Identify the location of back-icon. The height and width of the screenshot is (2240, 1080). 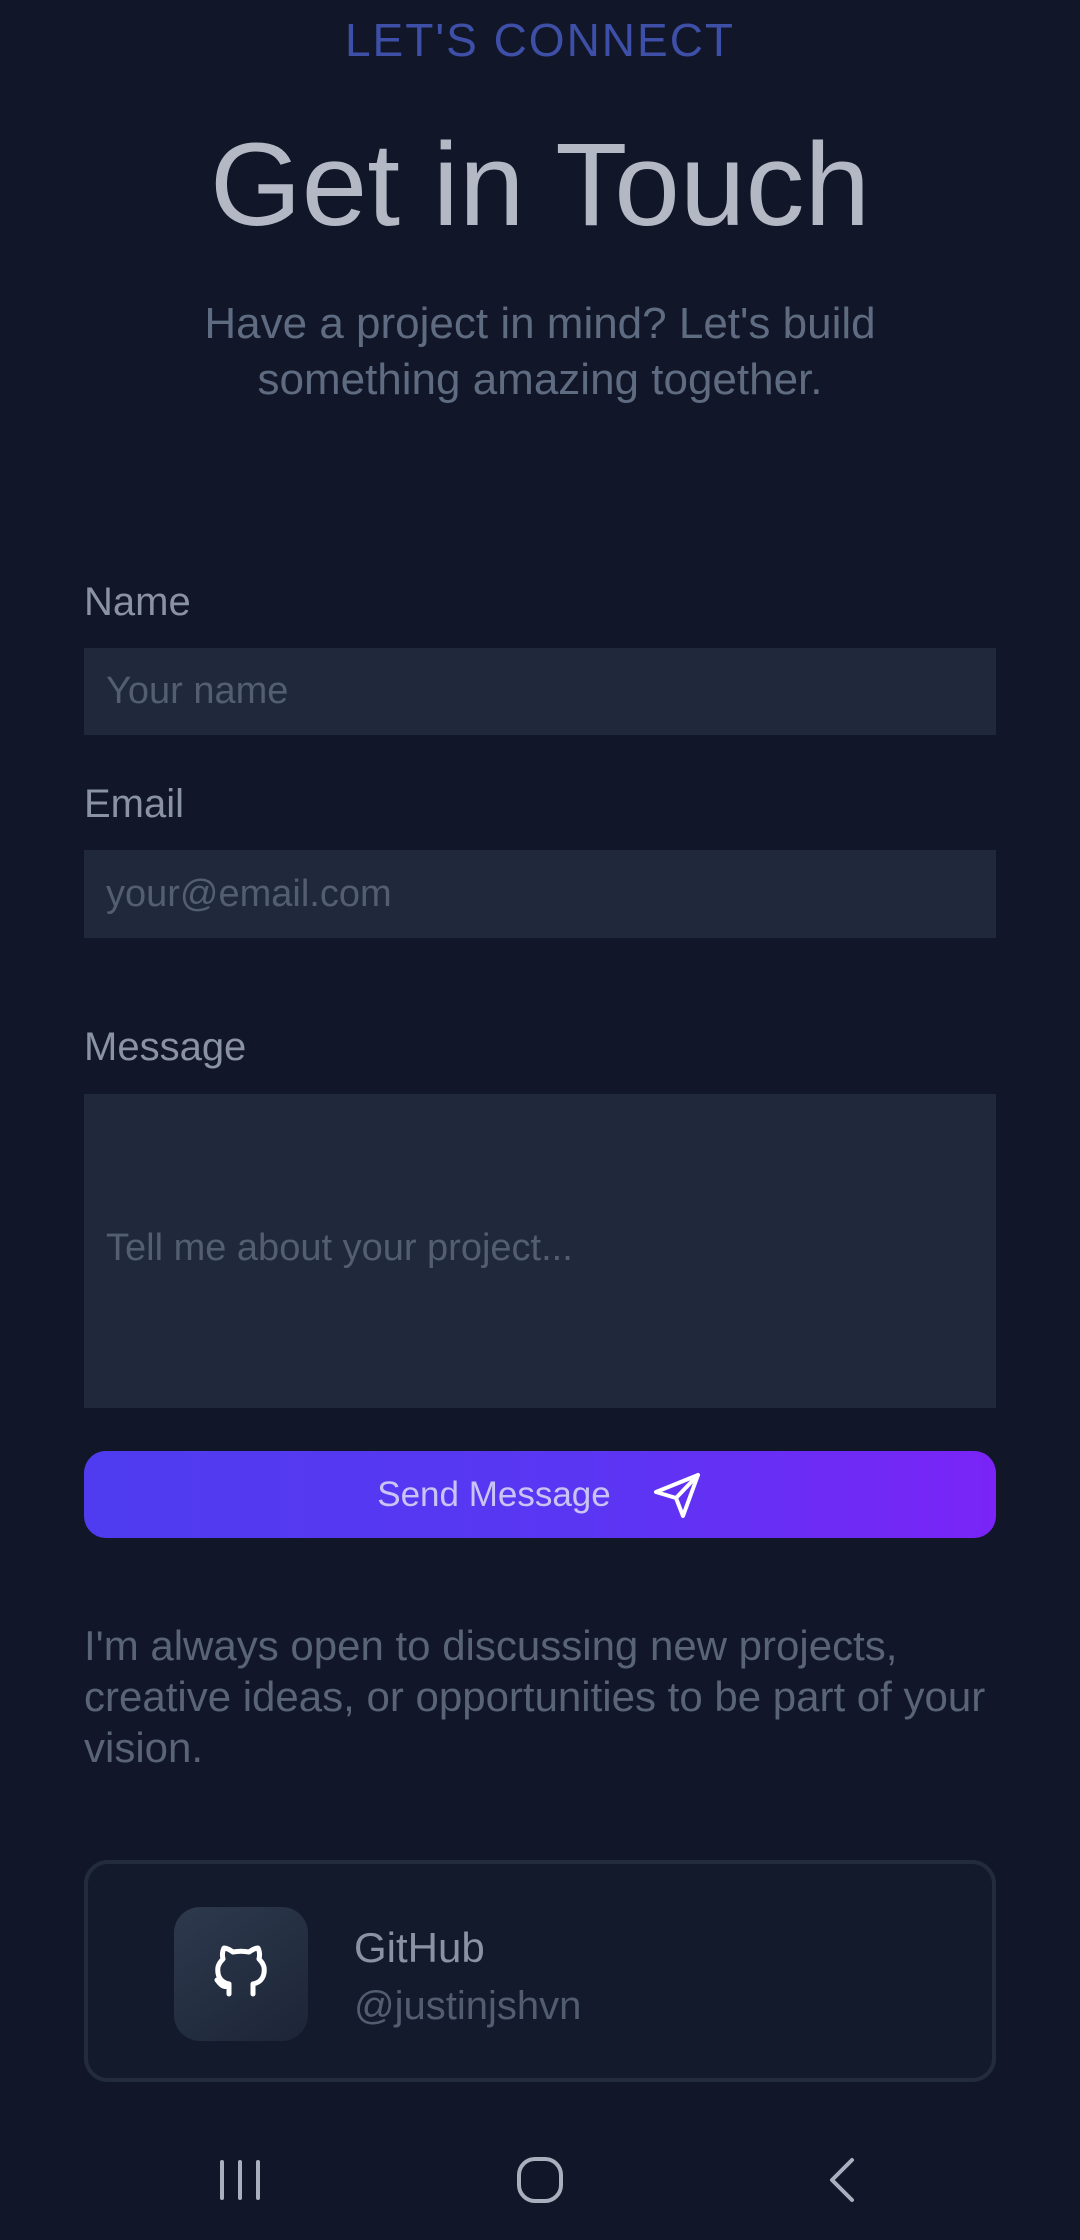
(844, 2180).